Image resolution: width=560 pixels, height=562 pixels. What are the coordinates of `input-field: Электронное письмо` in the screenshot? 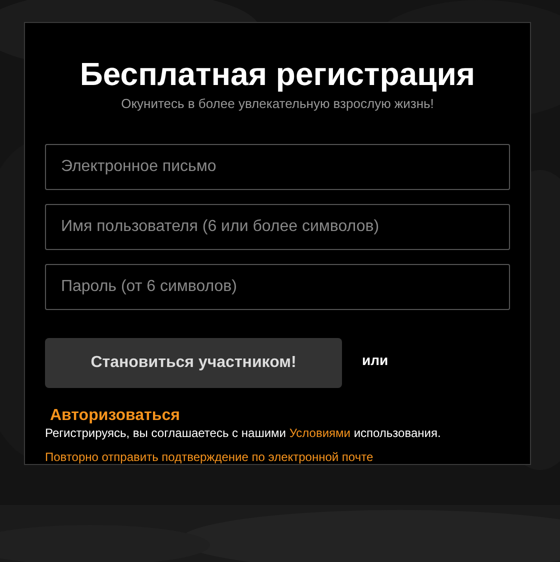 It's located at (277, 167).